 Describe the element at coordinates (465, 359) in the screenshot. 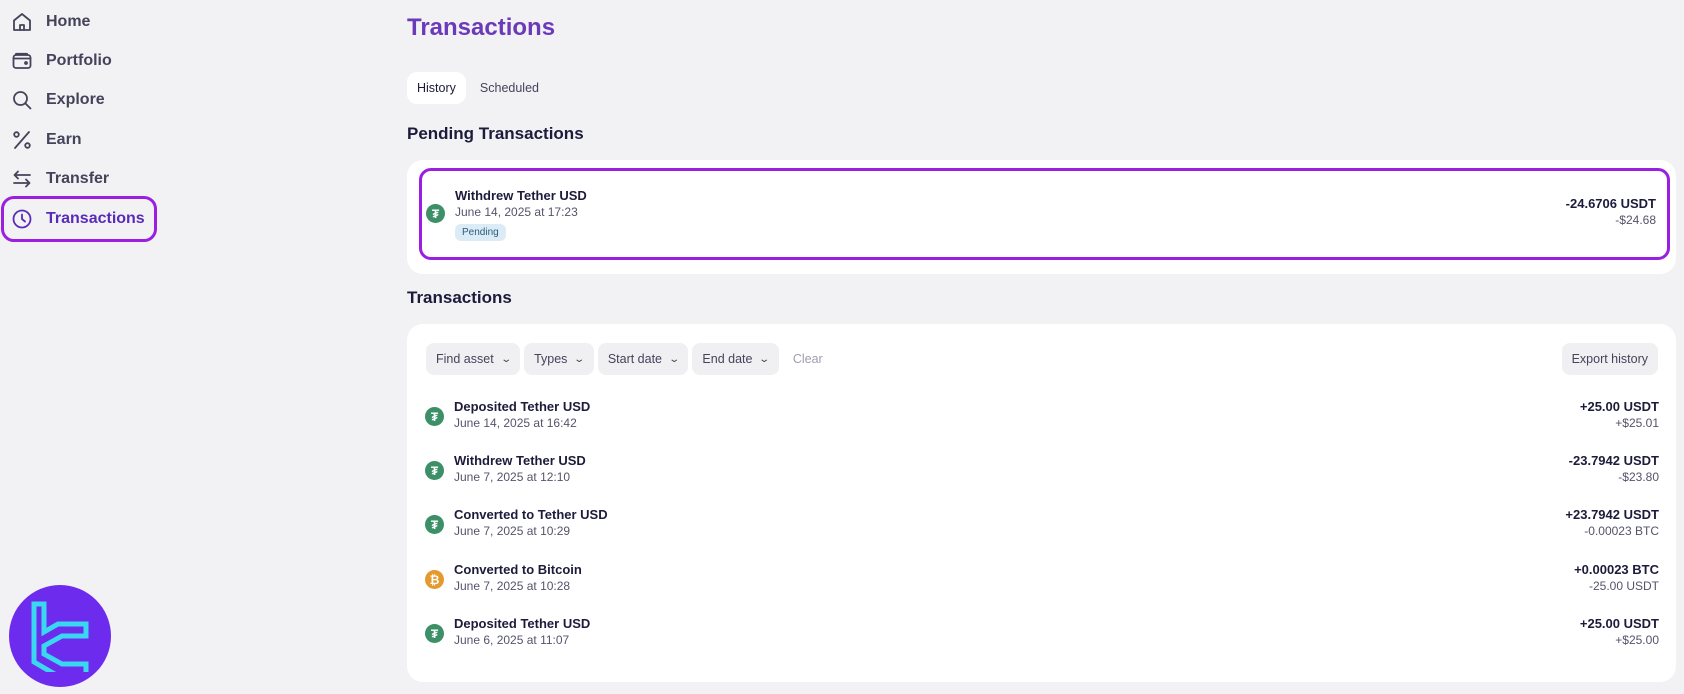

I see `filter-label: Find asset` at that location.